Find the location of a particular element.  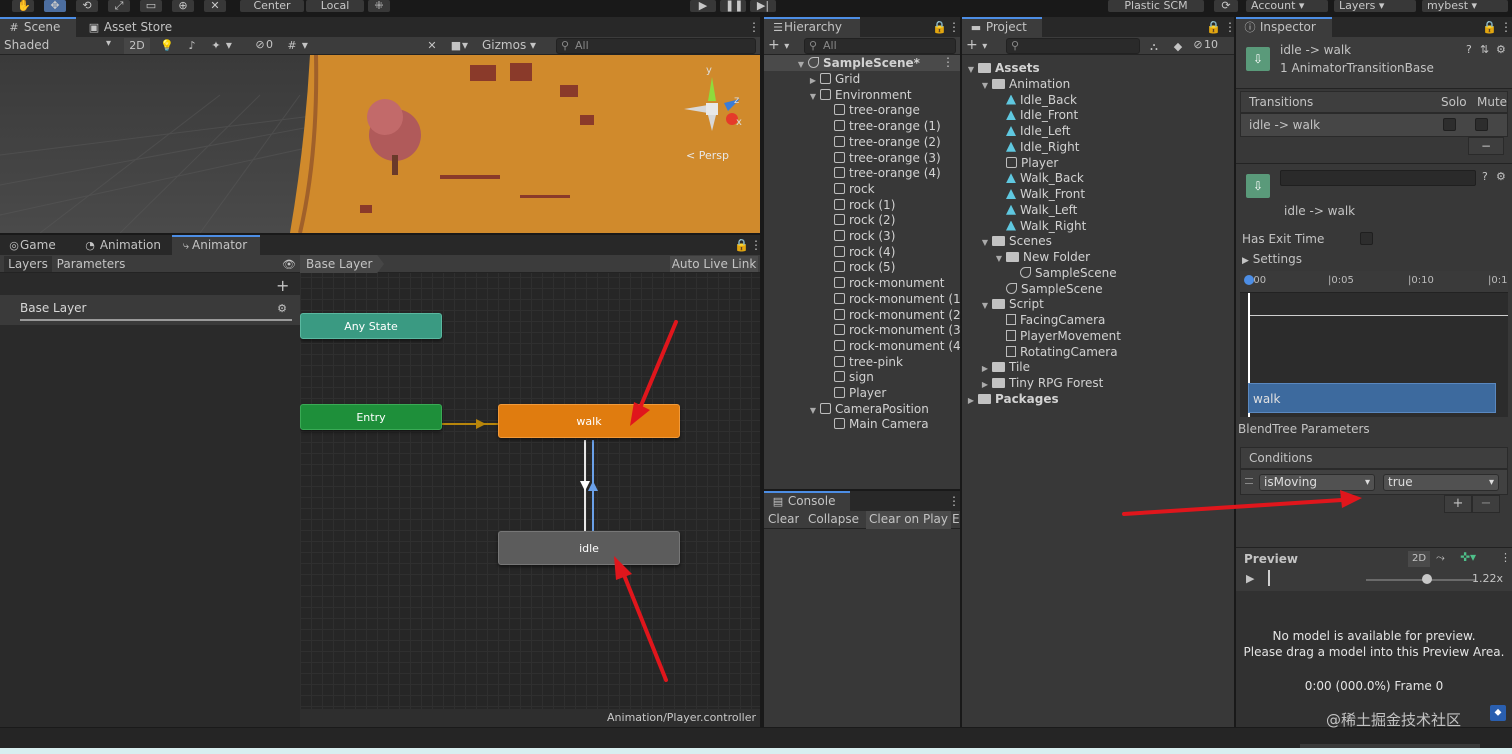

project-item: ▼ New Folder is located at coordinates (1042, 257).